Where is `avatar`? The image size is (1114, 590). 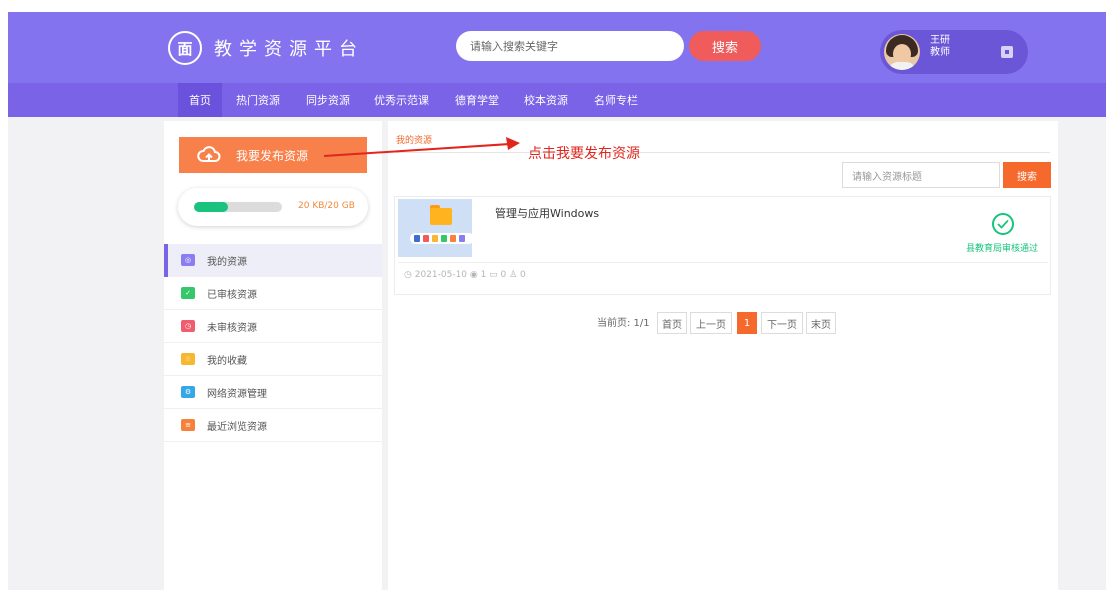 avatar is located at coordinates (902, 52).